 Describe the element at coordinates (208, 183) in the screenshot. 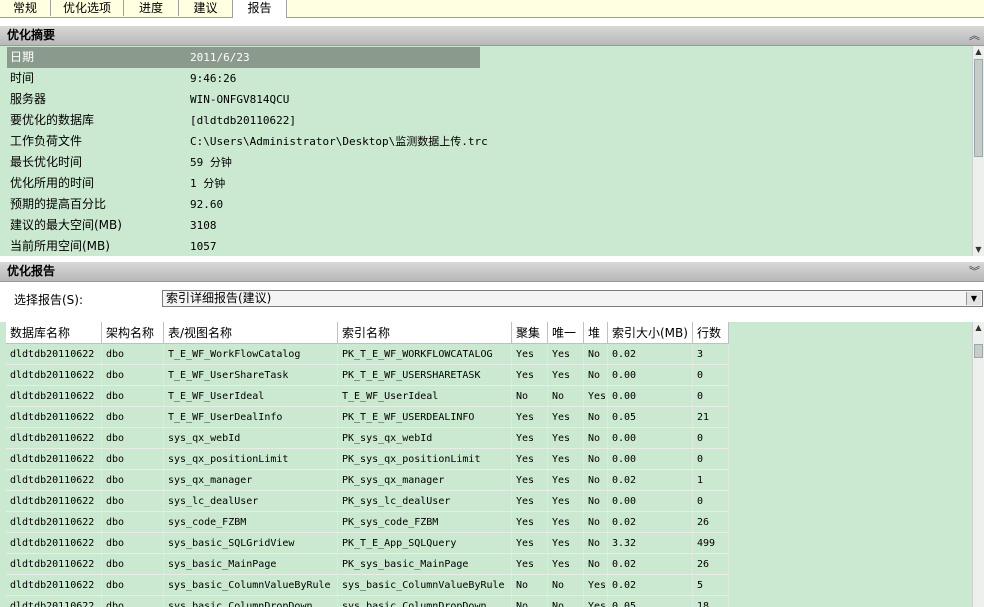

I see `summary-value: 1 分钟` at that location.